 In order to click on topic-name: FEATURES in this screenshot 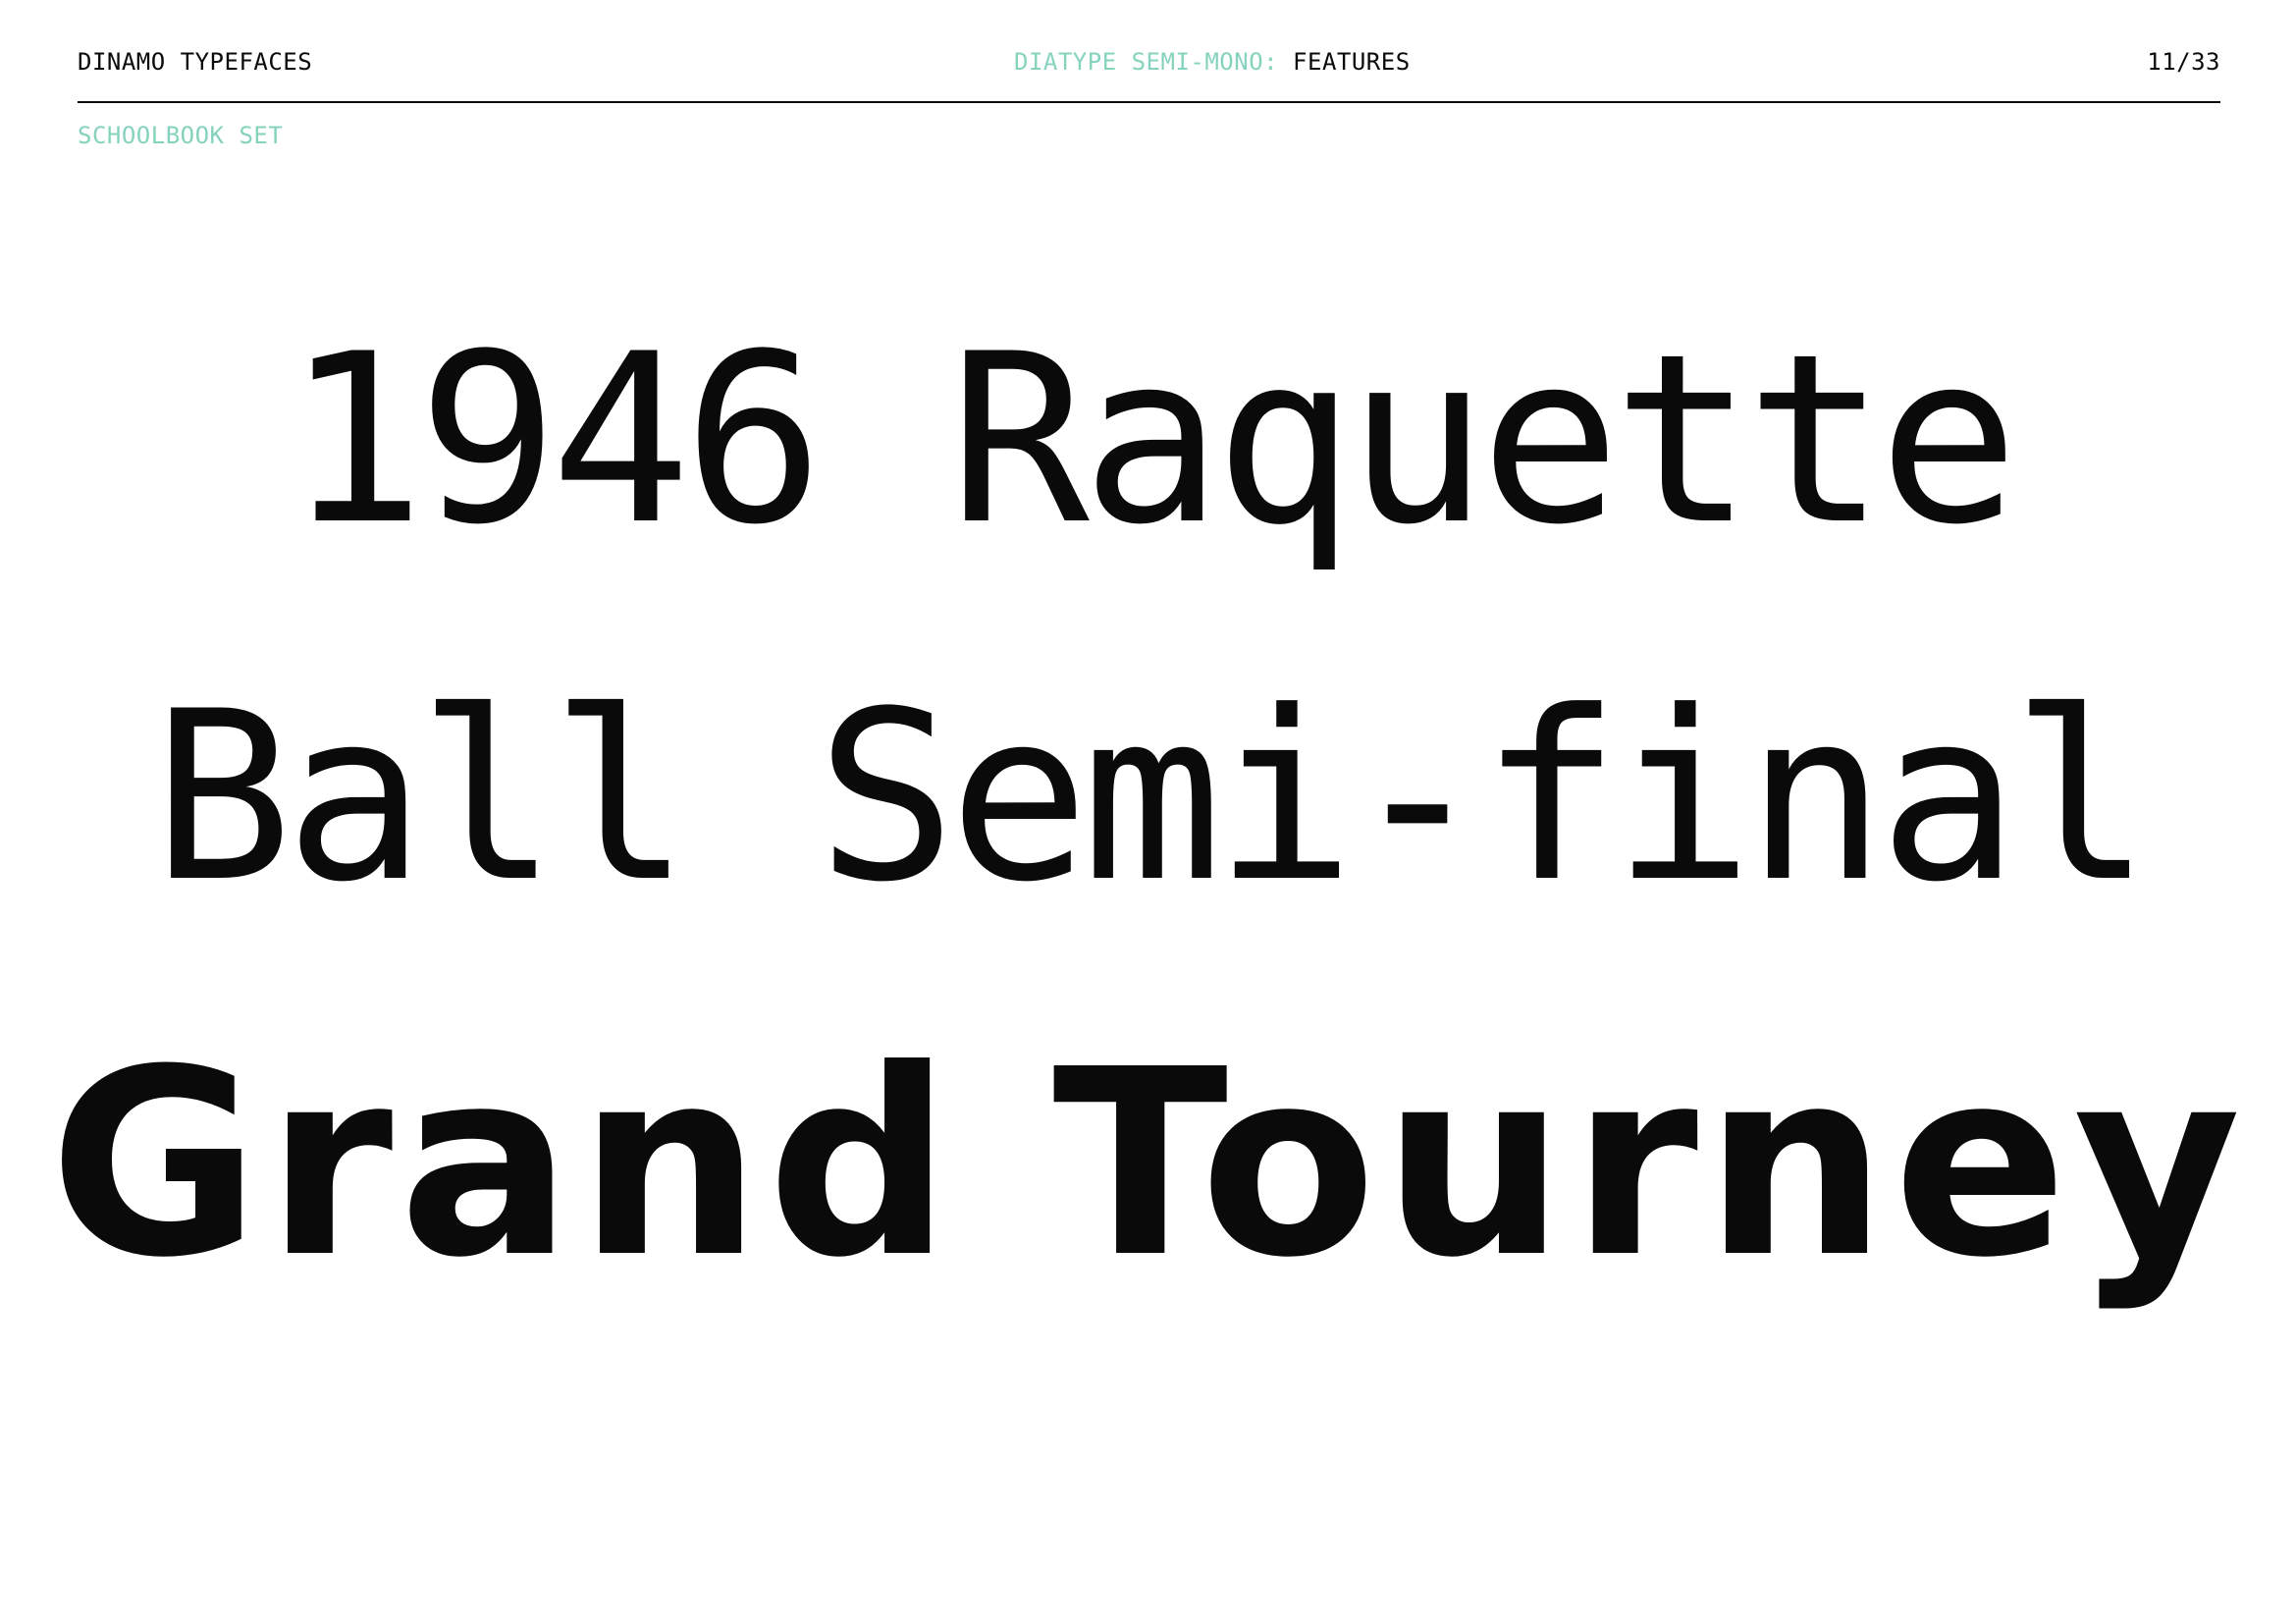, I will do `click(1352, 62)`.